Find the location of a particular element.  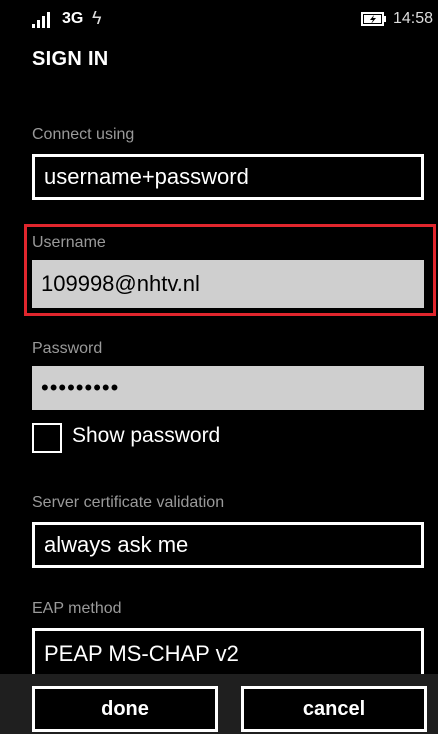

eap-method-label: EAP method is located at coordinates (77, 608).